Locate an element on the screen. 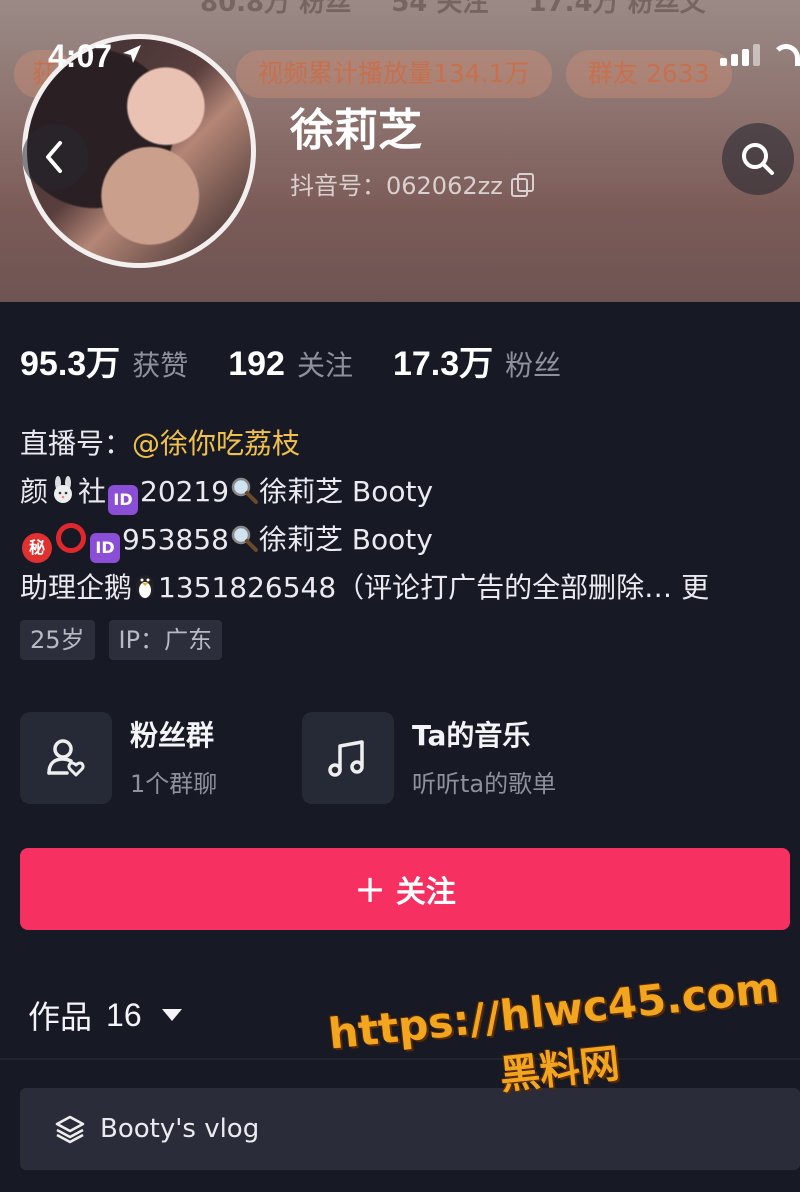 This screenshot has width=800, height=1192. stat-fans: 17.3万 粉丝 is located at coordinates (477, 360).